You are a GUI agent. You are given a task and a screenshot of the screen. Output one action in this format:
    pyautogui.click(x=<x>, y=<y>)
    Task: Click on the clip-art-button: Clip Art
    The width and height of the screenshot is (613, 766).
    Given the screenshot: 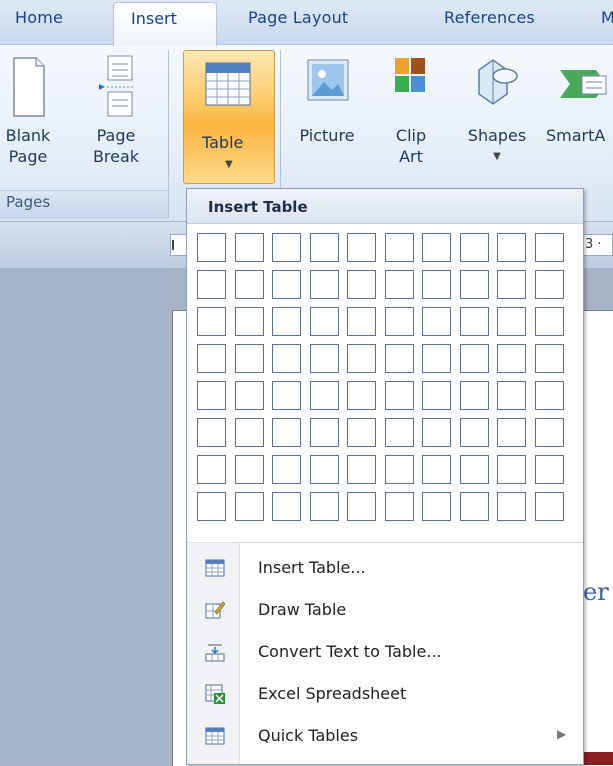 What is the action you would take?
    pyautogui.click(x=411, y=110)
    